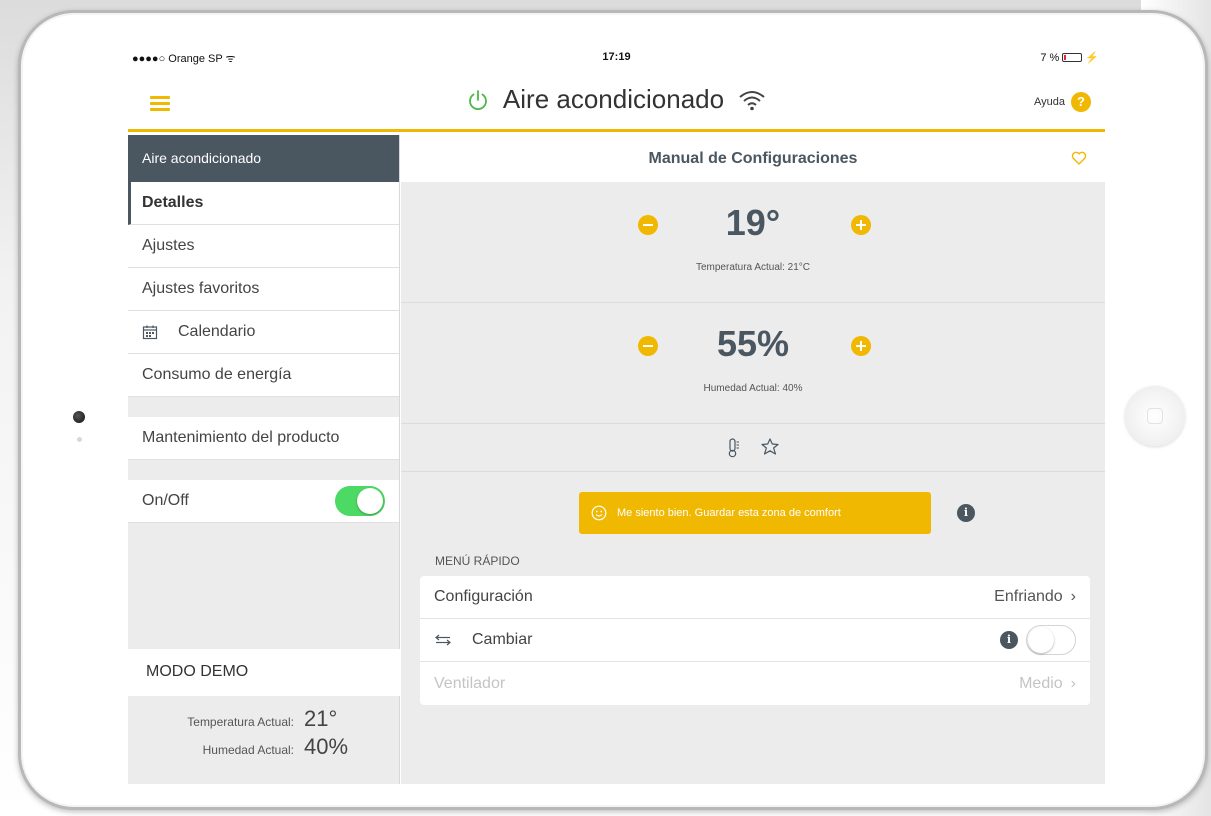 The height and width of the screenshot is (816, 1211). What do you see at coordinates (770, 447) in the screenshot?
I see `snowflake-icon` at bounding box center [770, 447].